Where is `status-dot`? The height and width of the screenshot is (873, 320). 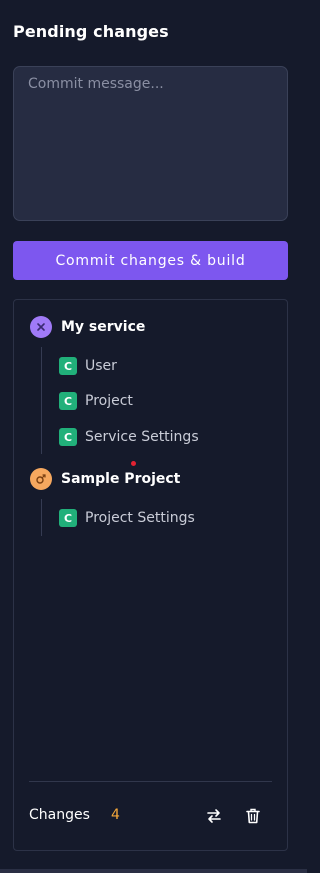 status-dot is located at coordinates (133, 463).